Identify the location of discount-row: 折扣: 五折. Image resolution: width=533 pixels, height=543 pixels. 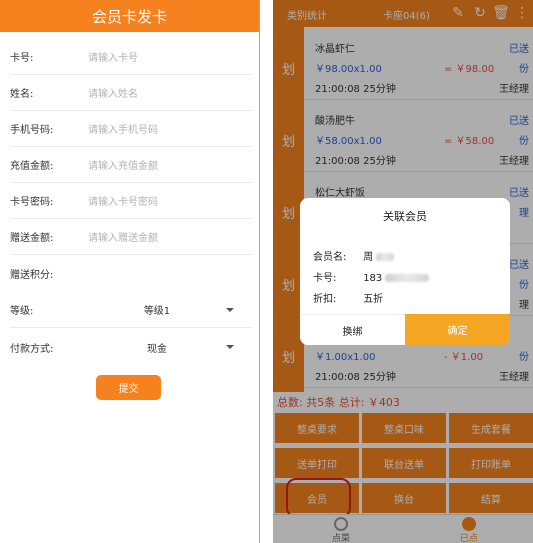
(348, 297).